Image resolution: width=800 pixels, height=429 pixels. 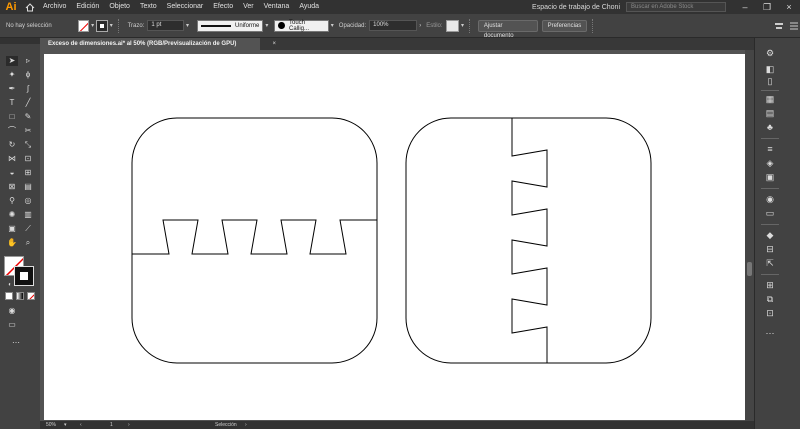 I want to click on transparency-icon: ◉, so click(x=770, y=199).